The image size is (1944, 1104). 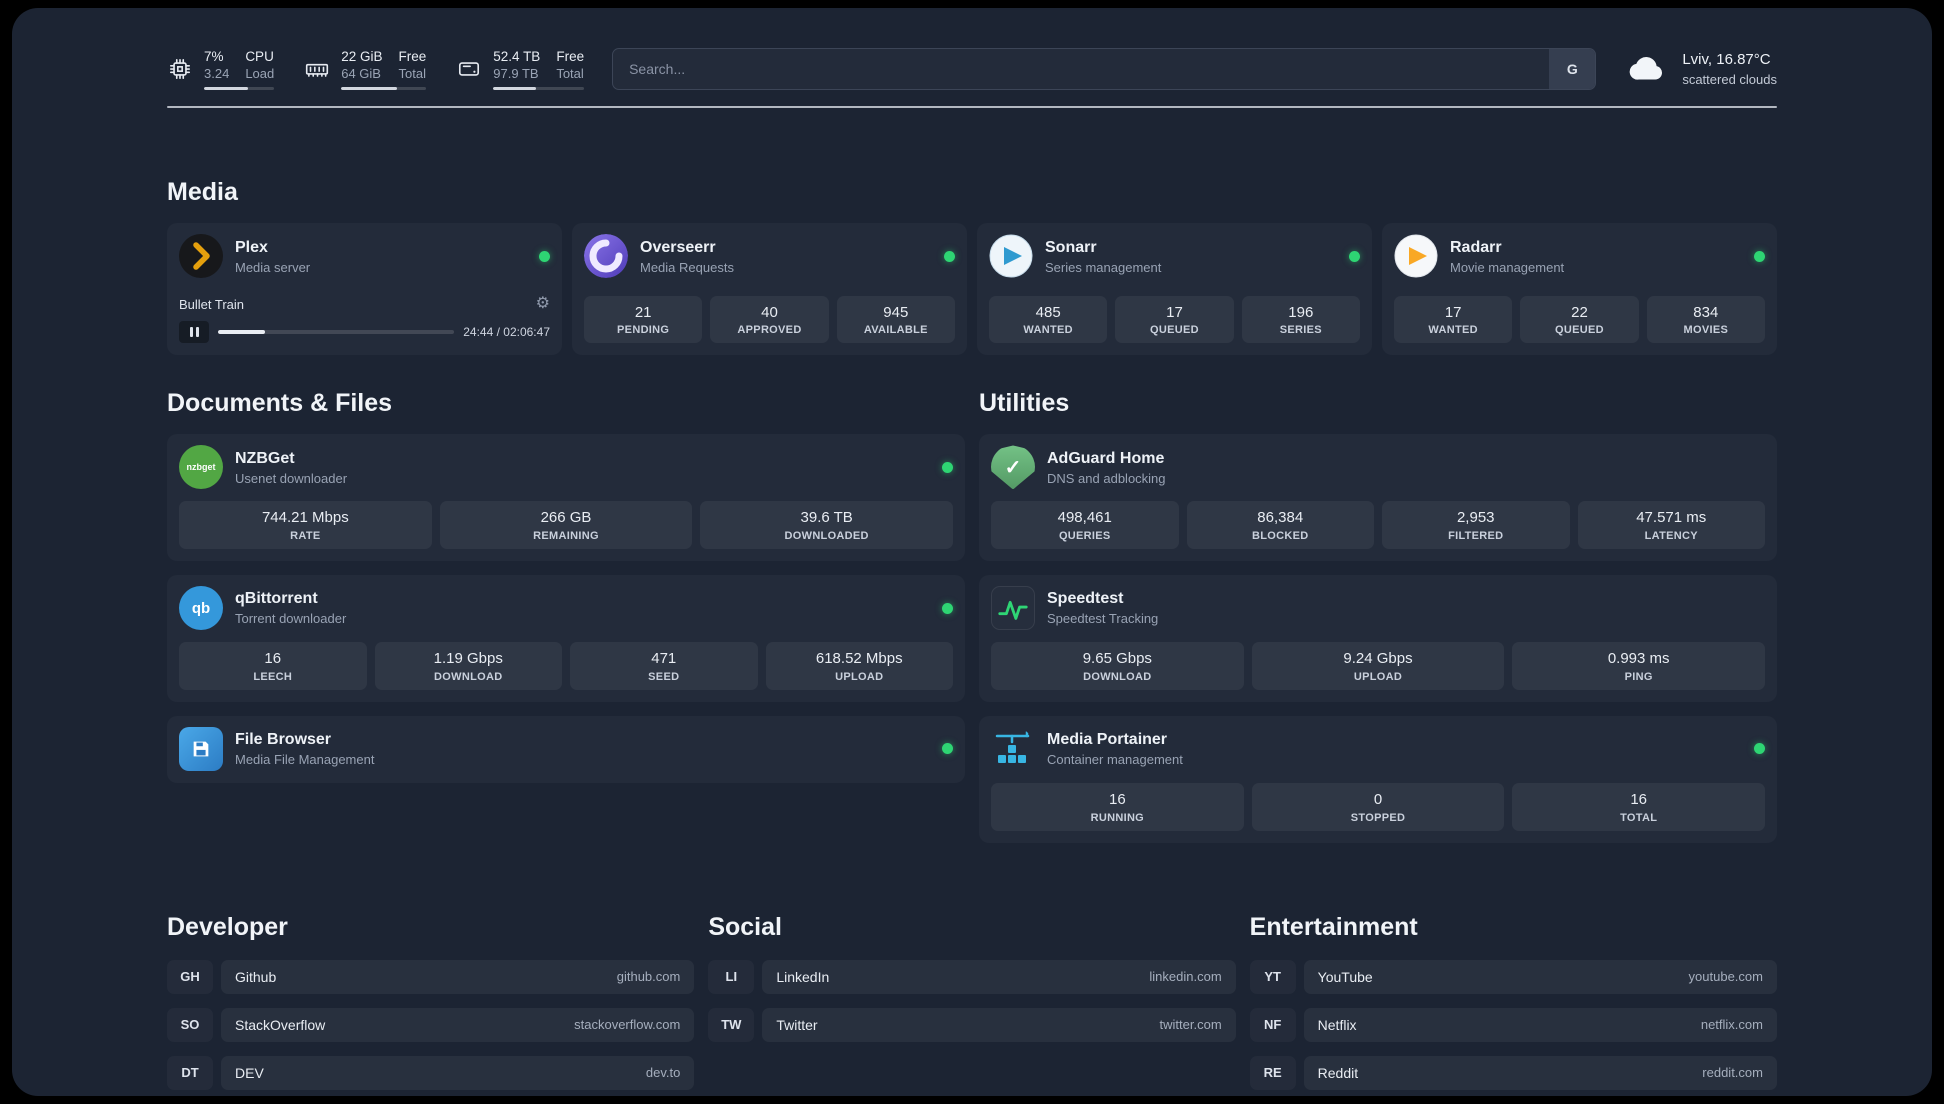 What do you see at coordinates (194, 332) in the screenshot?
I see `pause-button` at bounding box center [194, 332].